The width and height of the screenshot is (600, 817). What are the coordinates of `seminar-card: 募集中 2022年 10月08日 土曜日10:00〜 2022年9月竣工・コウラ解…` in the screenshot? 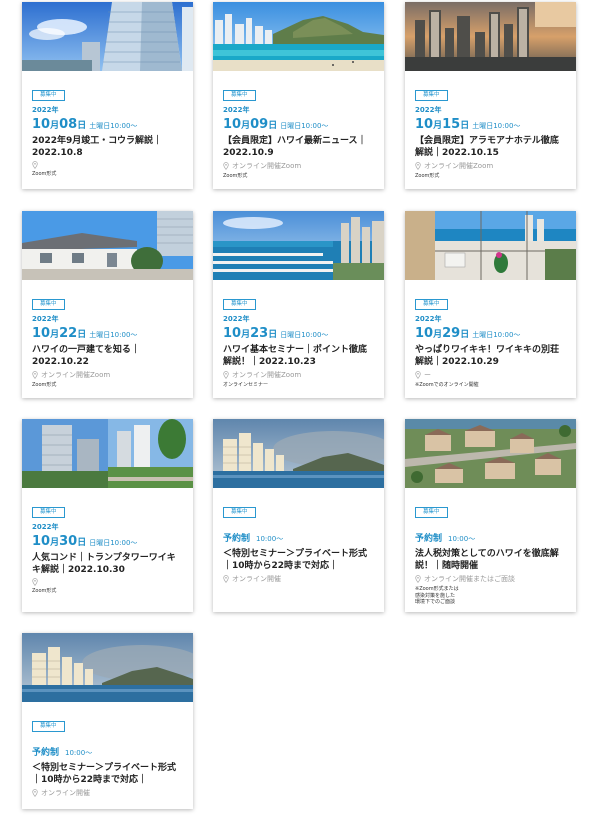 It's located at (107, 95).